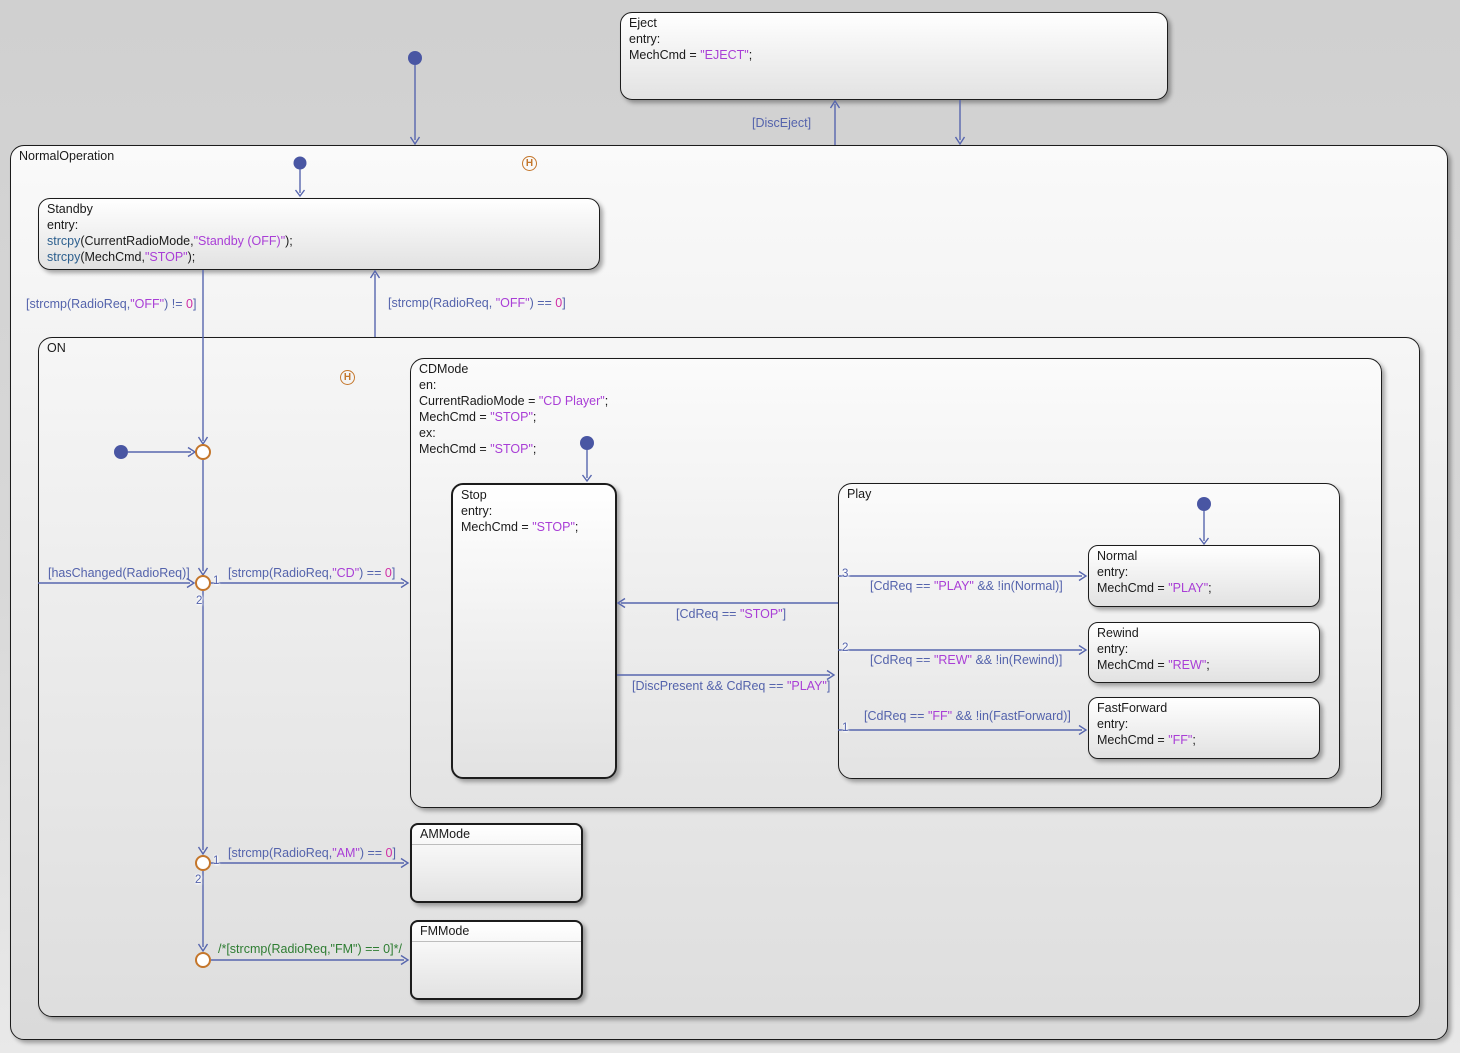 The image size is (1460, 1053). I want to click on transition-label-cd-stop: [CdReq == "STOP"], so click(731, 614).